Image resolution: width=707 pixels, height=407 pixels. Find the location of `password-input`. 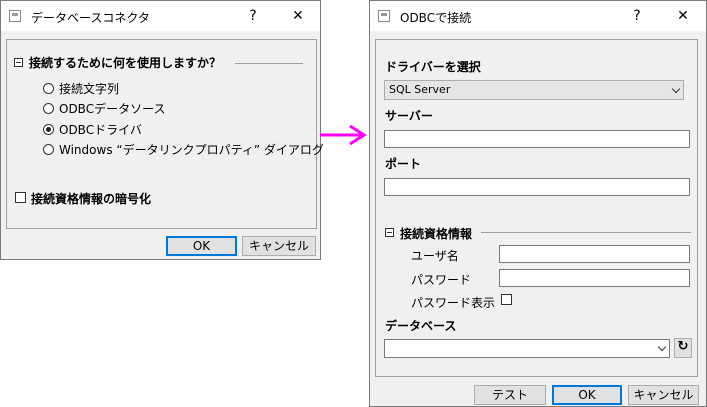

password-input is located at coordinates (594, 278).